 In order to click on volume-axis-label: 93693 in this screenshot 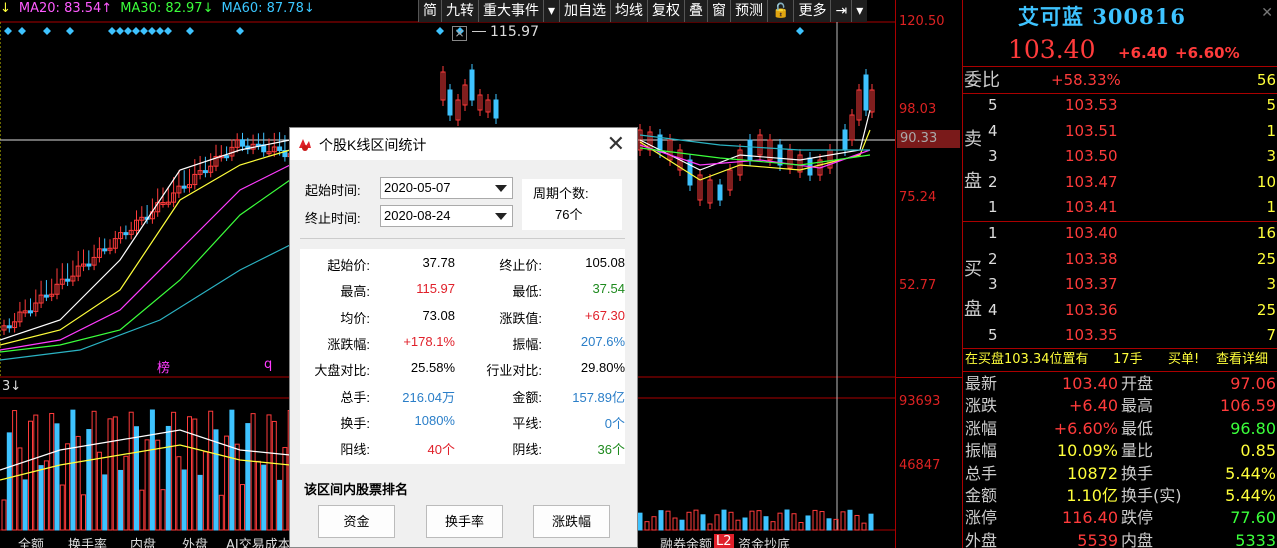, I will do `click(920, 401)`.